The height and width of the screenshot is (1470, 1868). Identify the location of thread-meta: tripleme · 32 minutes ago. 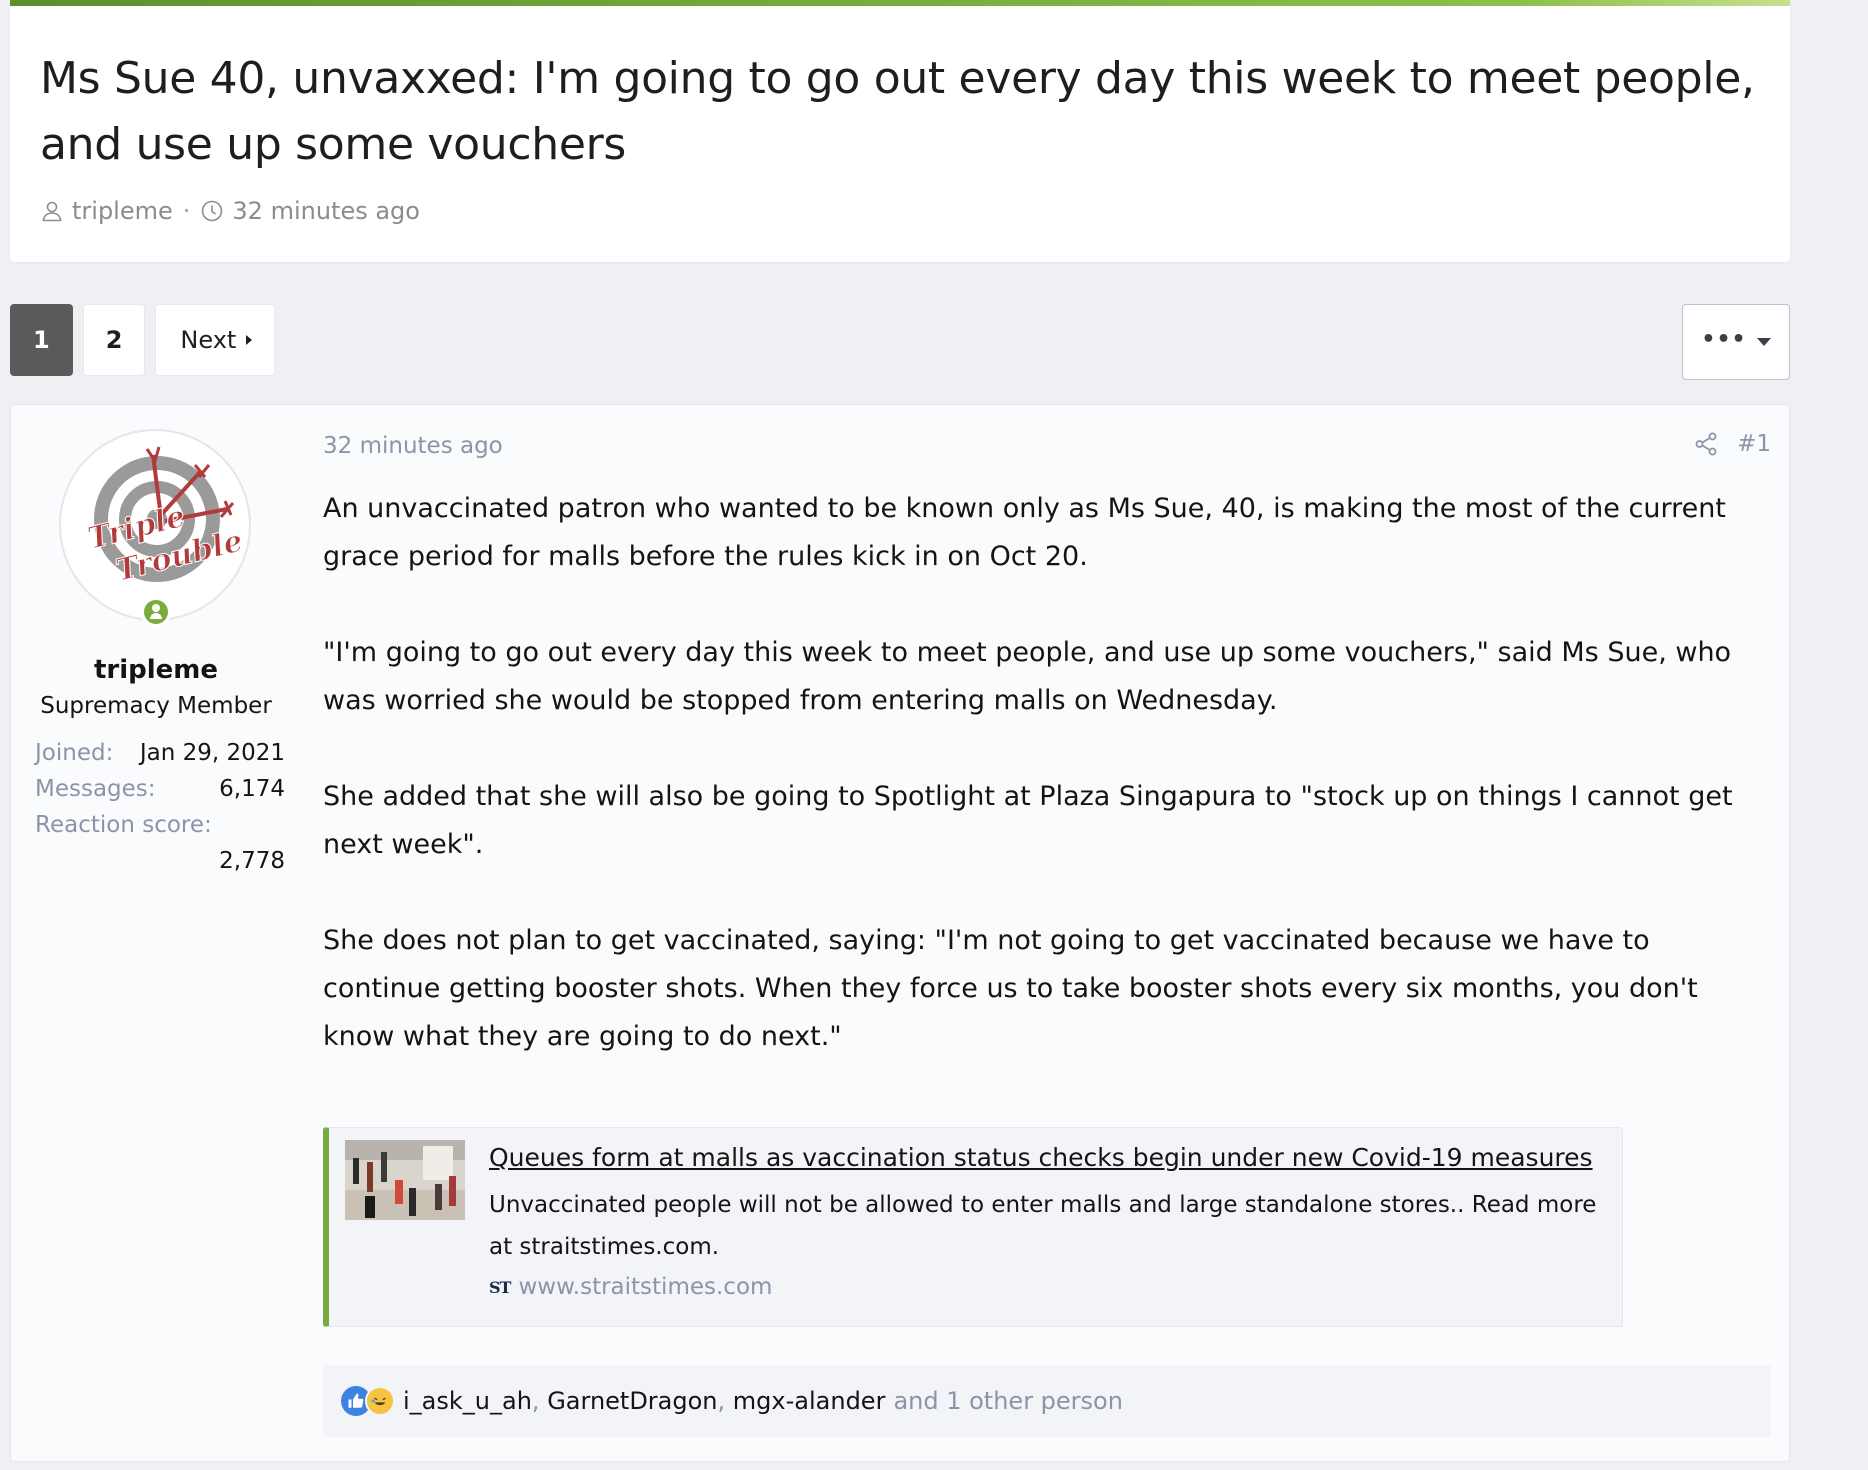
(230, 211).